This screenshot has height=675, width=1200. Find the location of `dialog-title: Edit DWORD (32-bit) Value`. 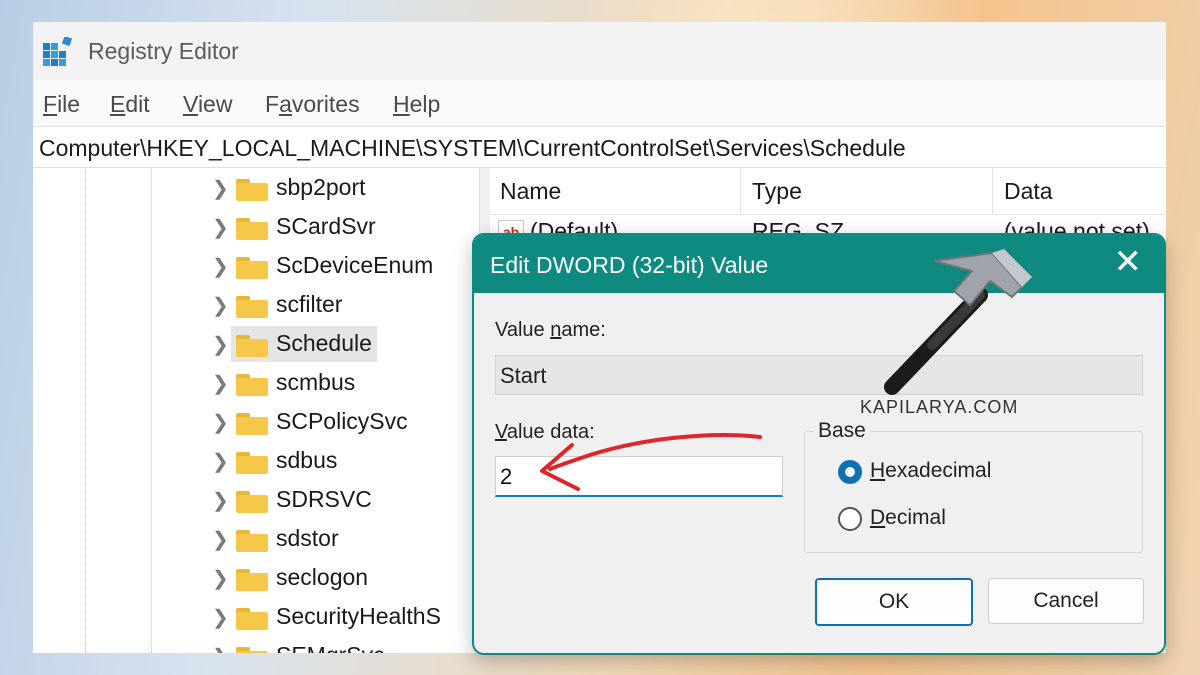

dialog-title: Edit DWORD (32-bit) Value is located at coordinates (629, 265).